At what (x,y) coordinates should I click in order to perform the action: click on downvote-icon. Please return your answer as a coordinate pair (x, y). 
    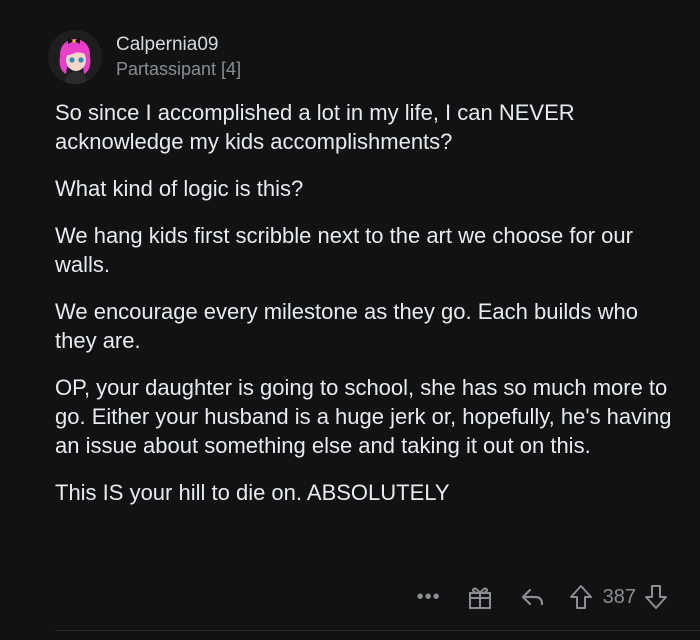
    Looking at the image, I should click on (656, 597).